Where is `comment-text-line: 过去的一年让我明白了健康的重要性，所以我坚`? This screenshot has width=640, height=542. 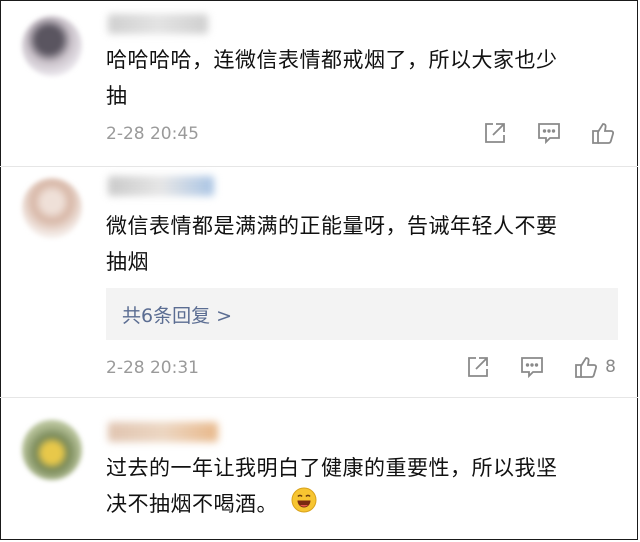 comment-text-line: 过去的一年让我明白了健康的重要性，所以我坚 is located at coordinates (332, 468).